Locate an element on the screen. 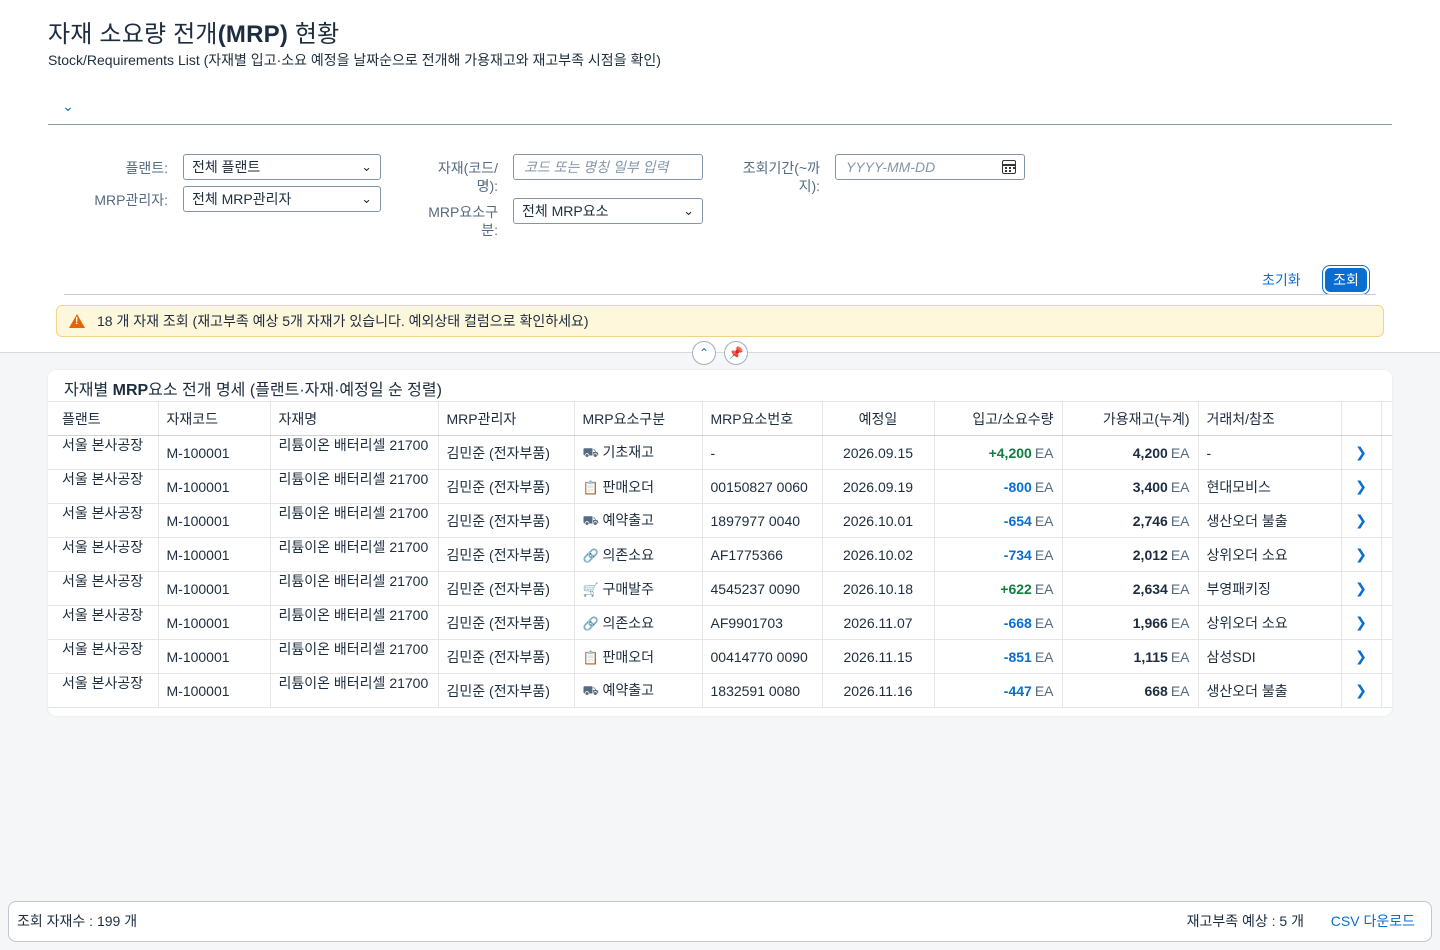 The image size is (1440, 950). cell-quantity: +622 EA is located at coordinates (998, 588).